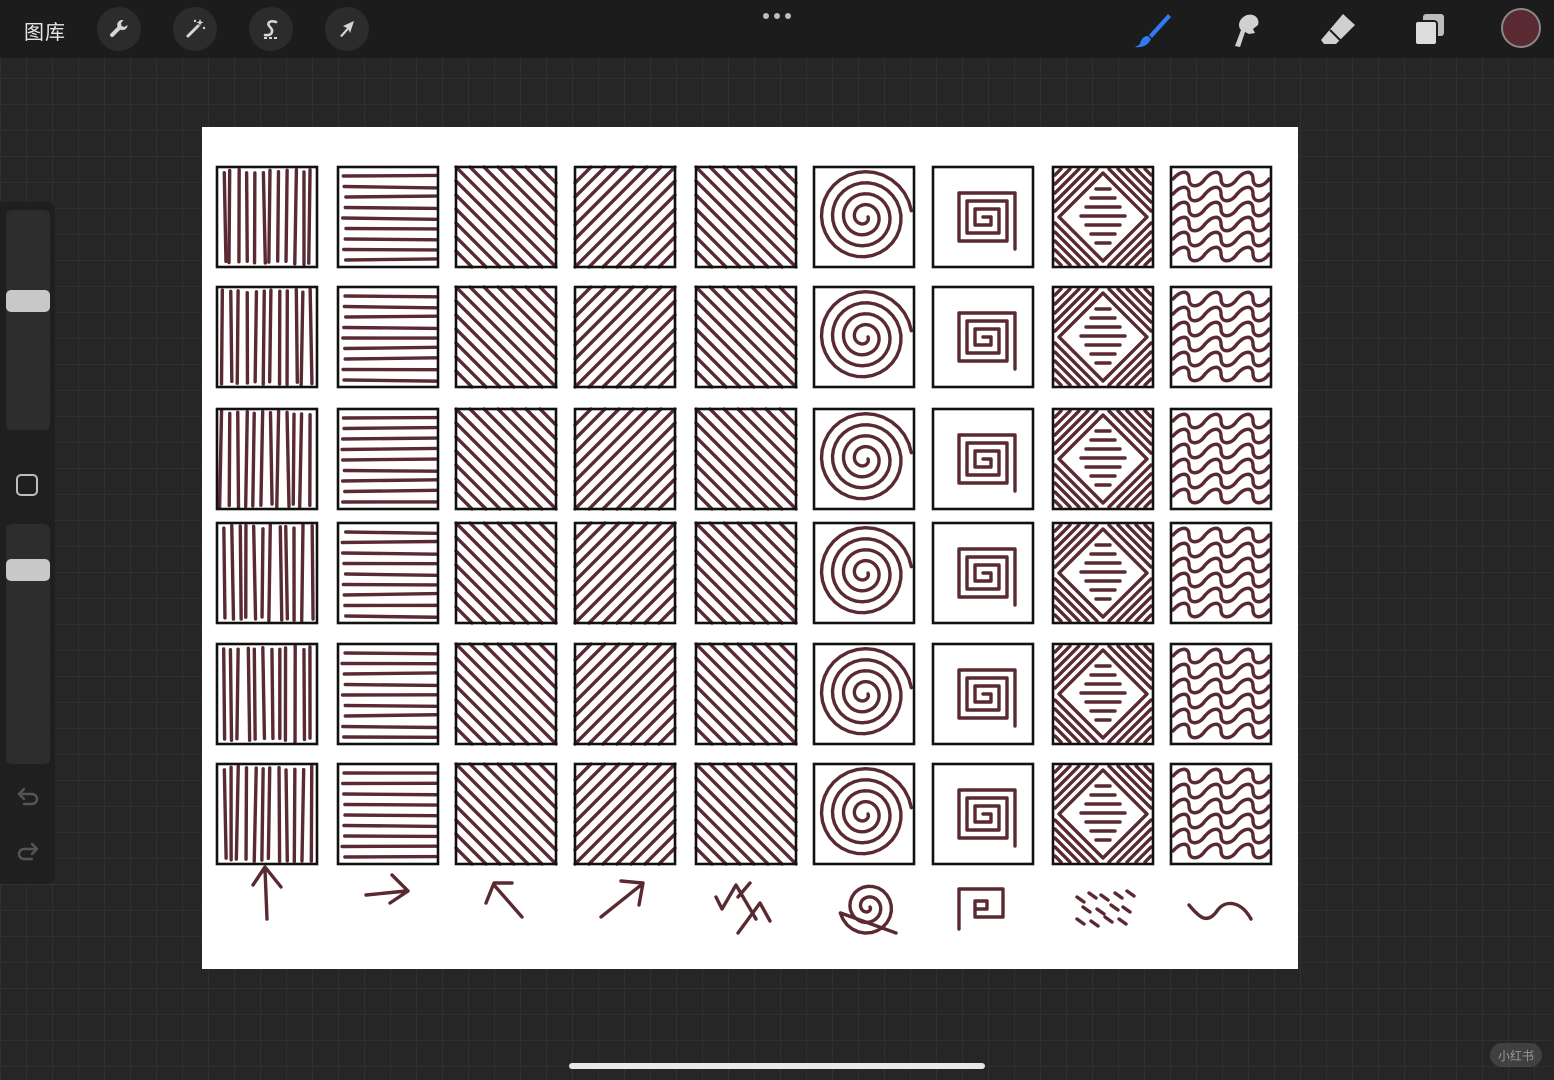  What do you see at coordinates (1430, 30) in the screenshot?
I see `layers-icon` at bounding box center [1430, 30].